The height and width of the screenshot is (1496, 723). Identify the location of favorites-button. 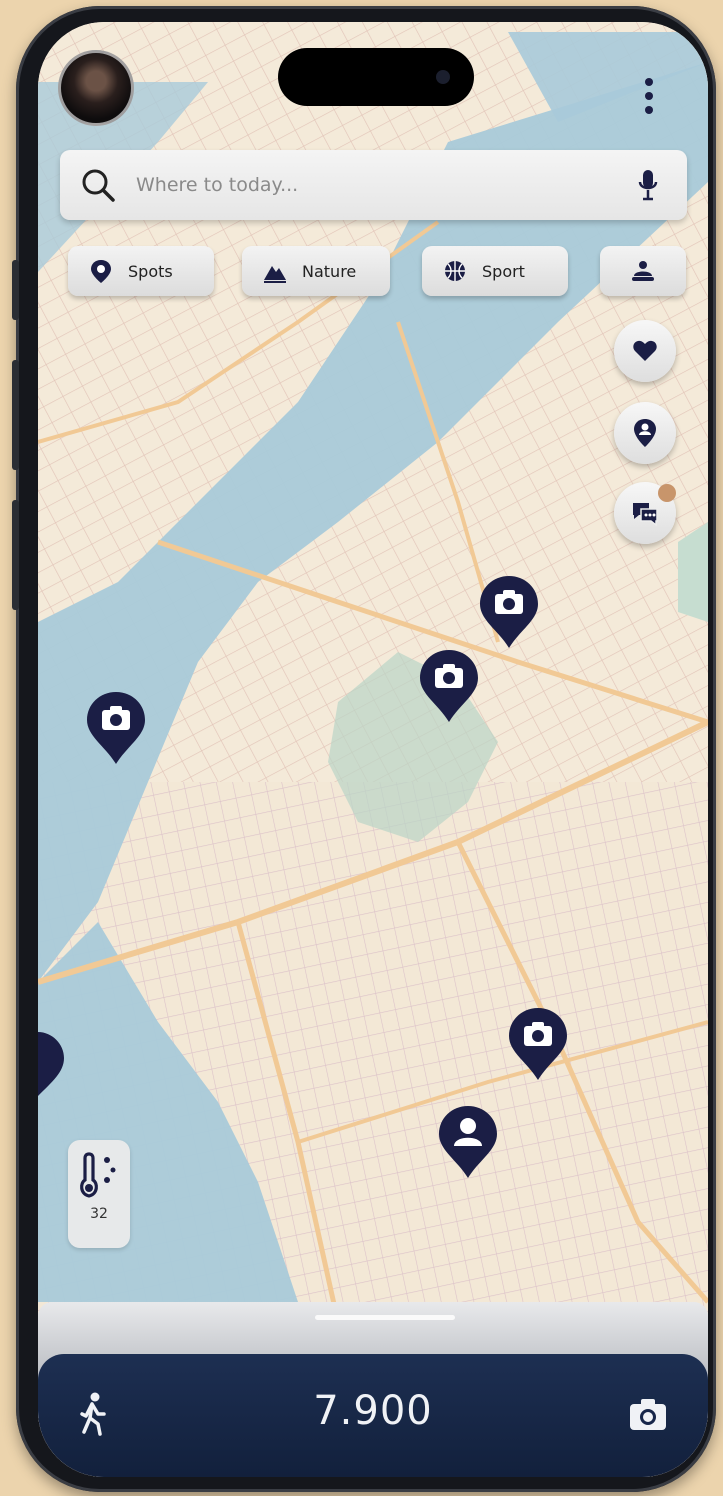
(645, 351).